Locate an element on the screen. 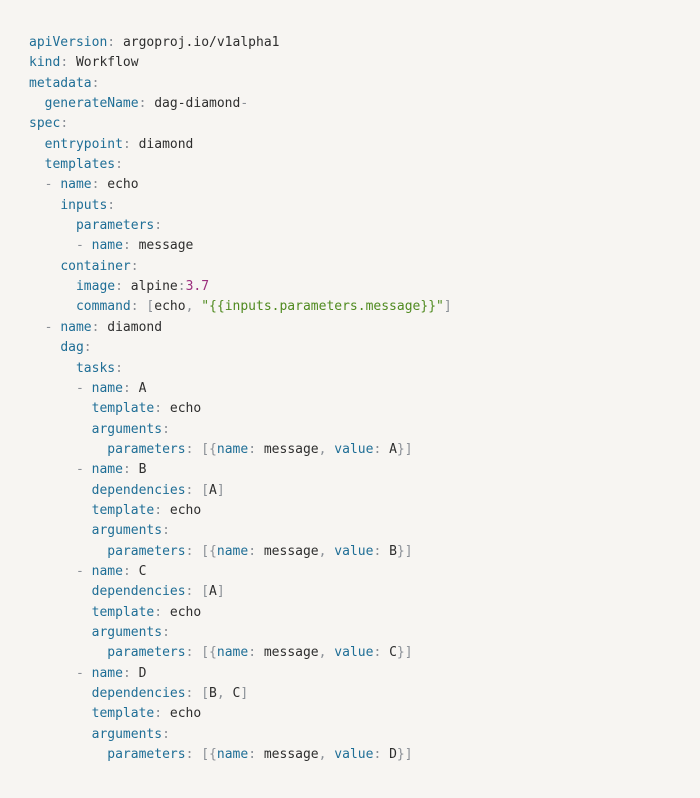 The height and width of the screenshot is (798, 700). yaml-key: dag is located at coordinates (72, 348).